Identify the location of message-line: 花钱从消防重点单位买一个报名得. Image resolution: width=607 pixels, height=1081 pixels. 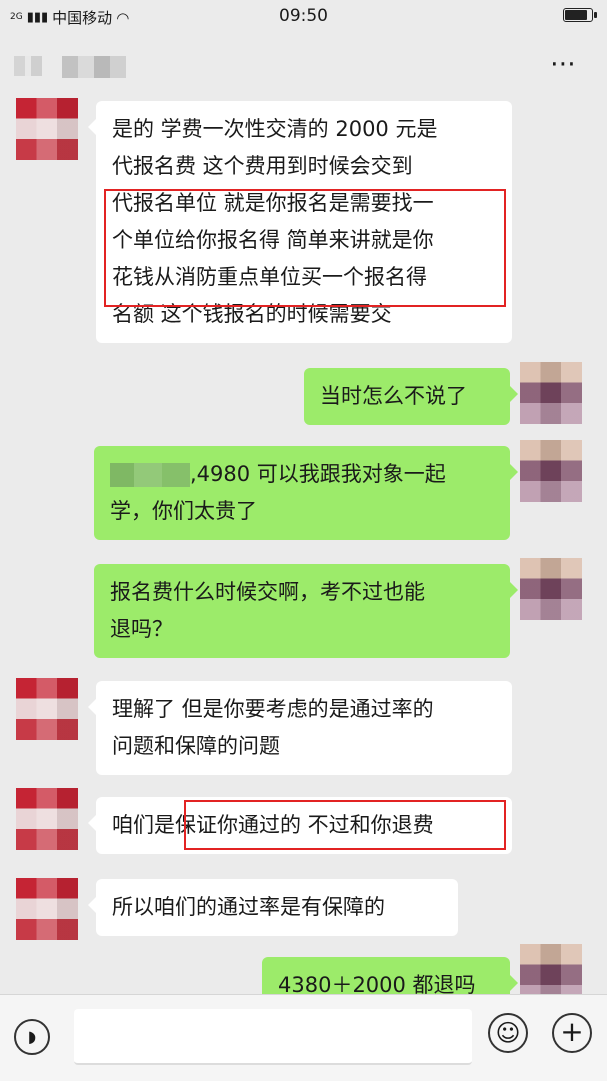
(269, 277).